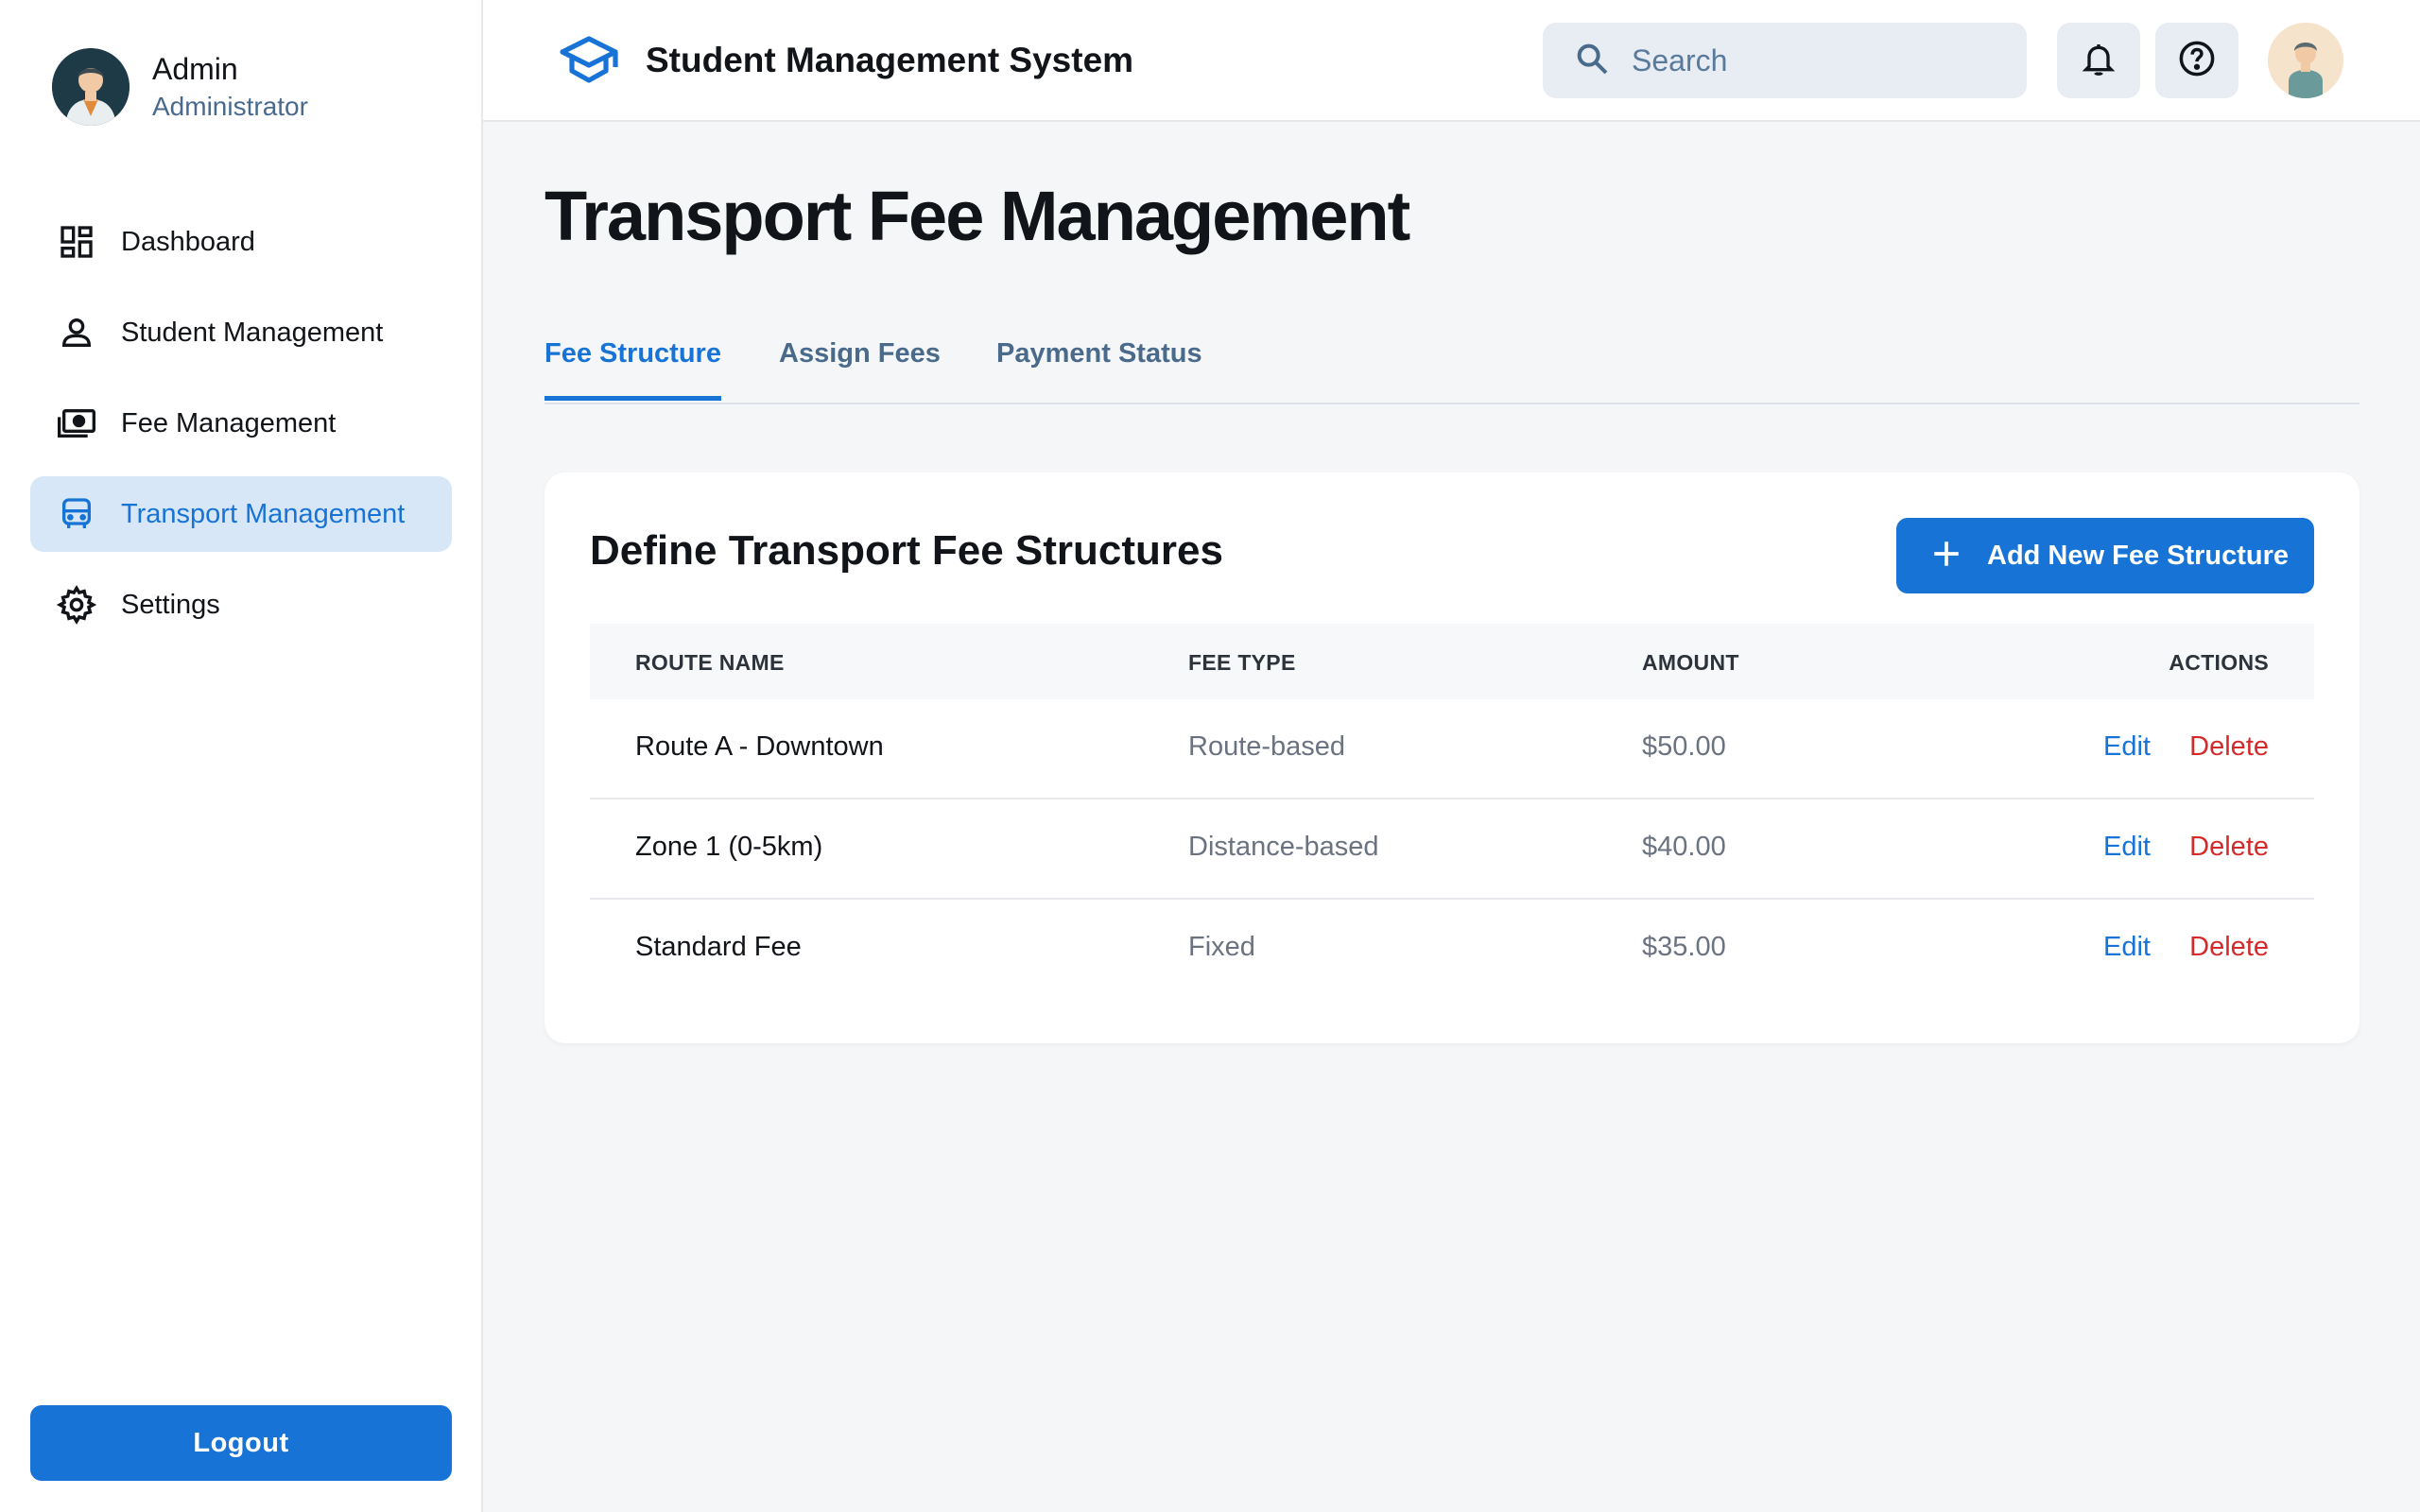  What do you see at coordinates (1684, 746) in the screenshot?
I see `amount: $50.00` at bounding box center [1684, 746].